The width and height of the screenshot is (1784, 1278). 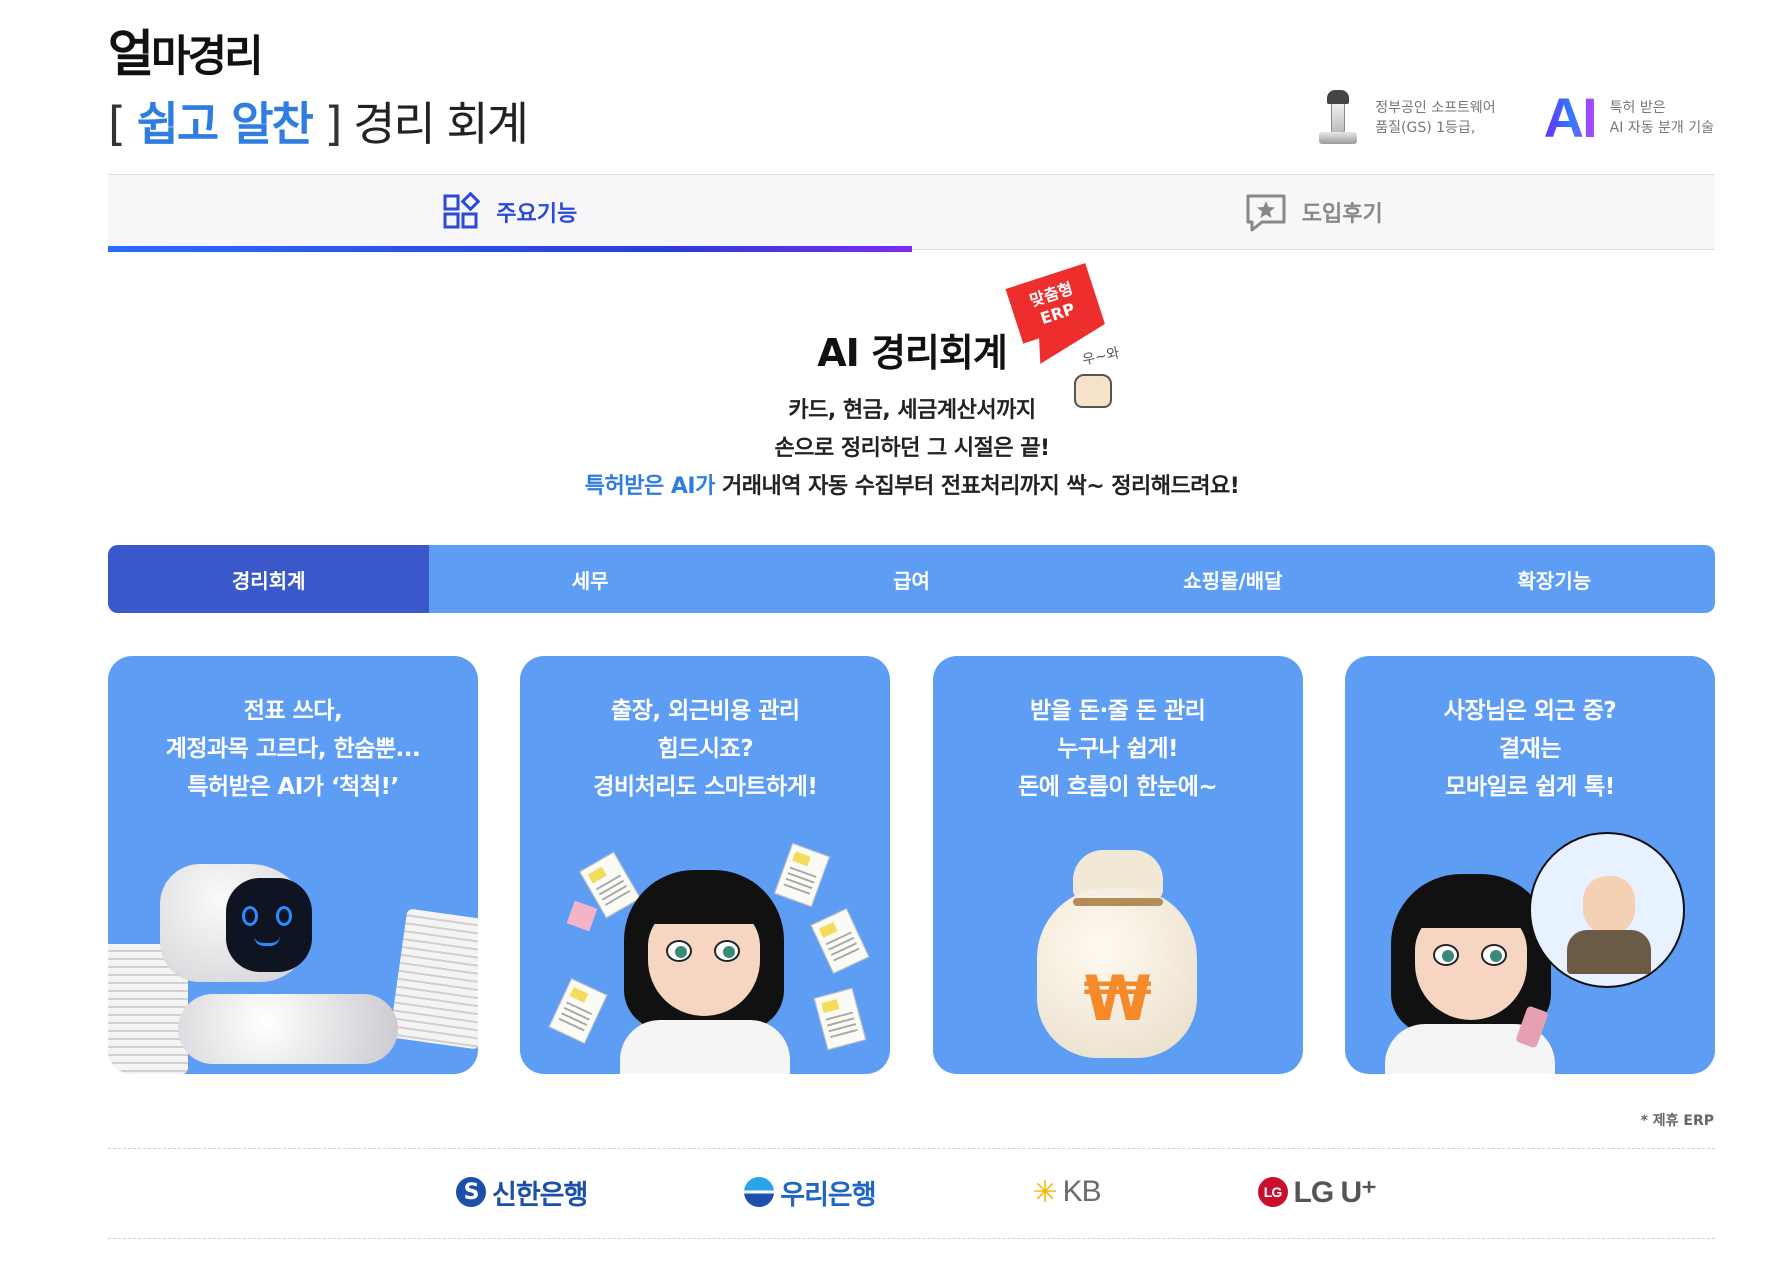 I want to click on category-tax: 세무, so click(x=589, y=579).